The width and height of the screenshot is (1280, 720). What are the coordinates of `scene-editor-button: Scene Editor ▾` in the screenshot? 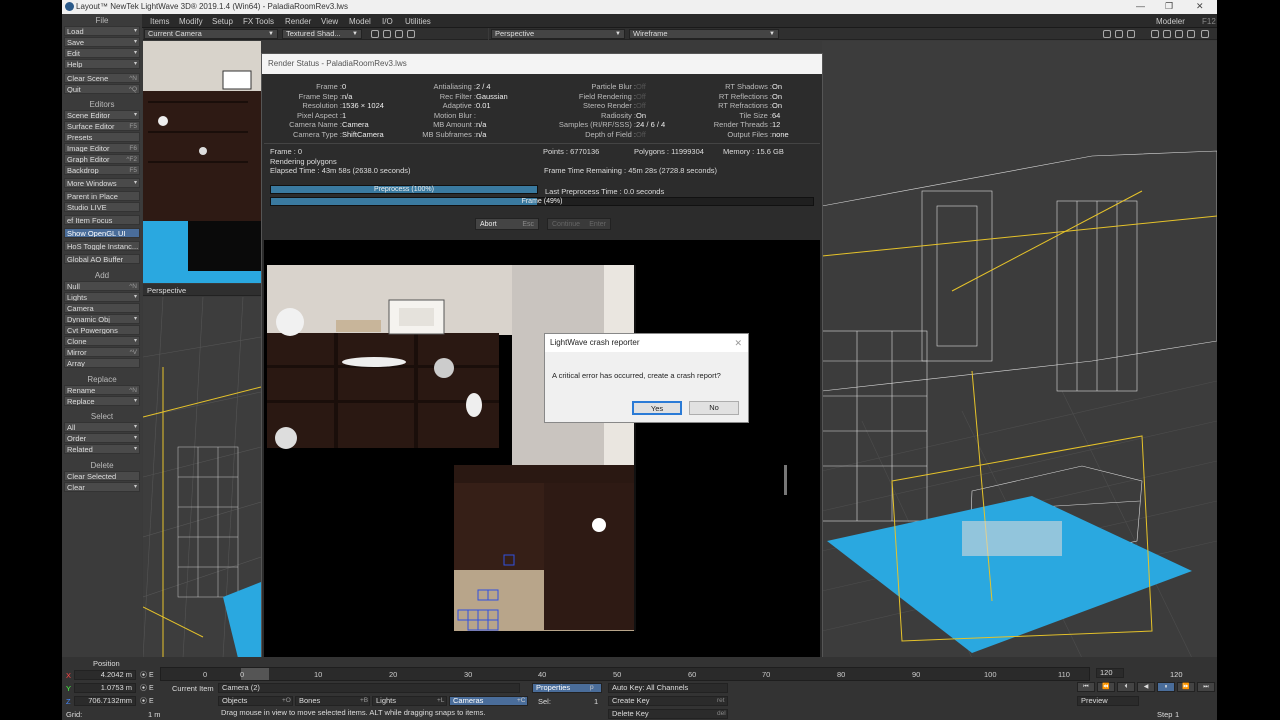 It's located at (102, 115).